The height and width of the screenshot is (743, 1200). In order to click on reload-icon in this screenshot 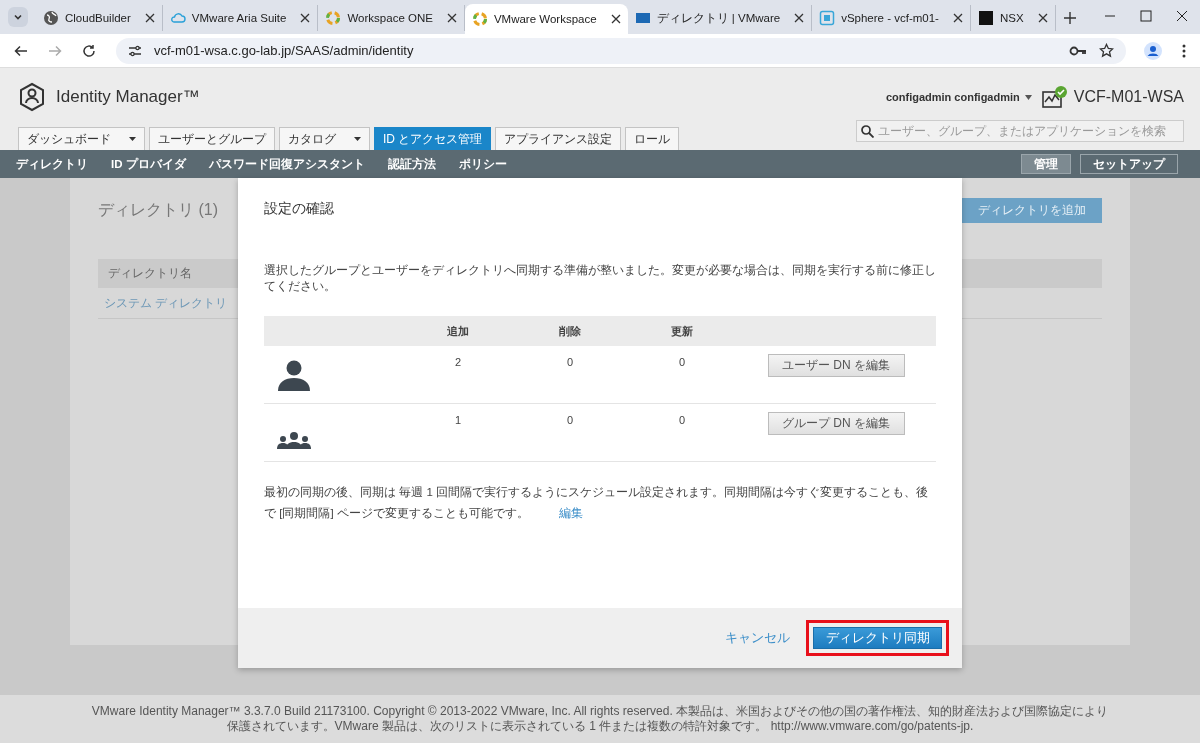, I will do `click(89, 50)`.